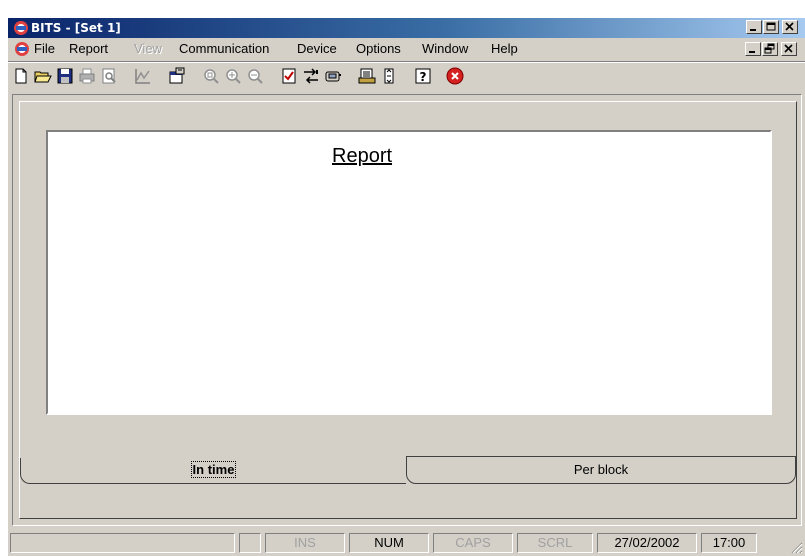  I want to click on status-bar: INS NUM CAPS SCRL 27/02/2002 17:00, so click(406, 543).